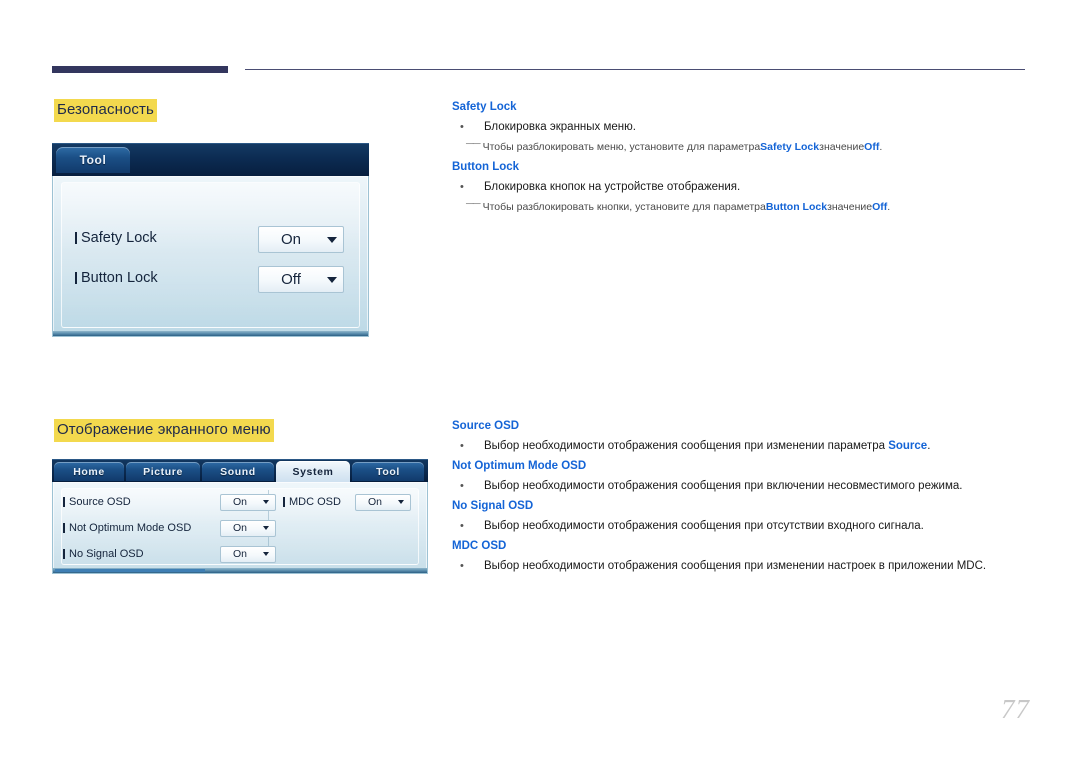  I want to click on osd-label-mdc-osd: MDC OSD, so click(312, 502).